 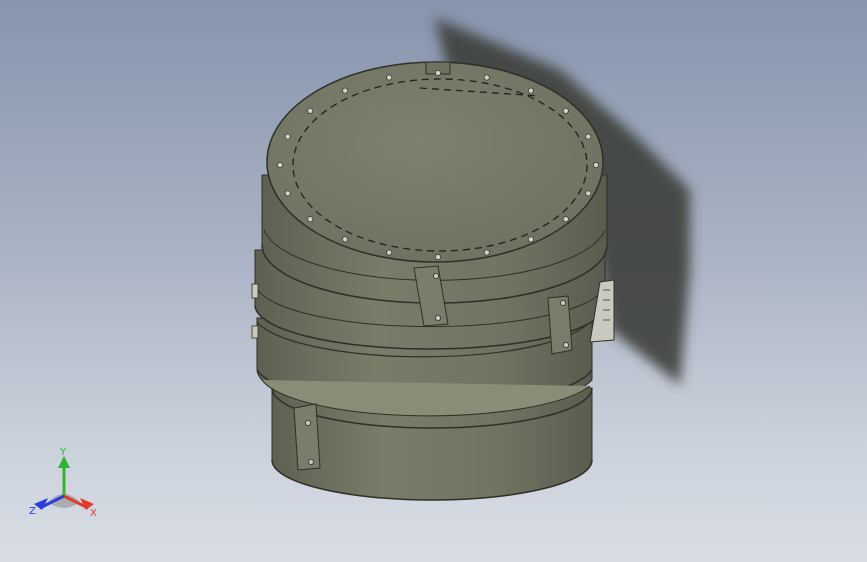 What do you see at coordinates (64, 486) in the screenshot?
I see `axis-triad: Y X Z` at bounding box center [64, 486].